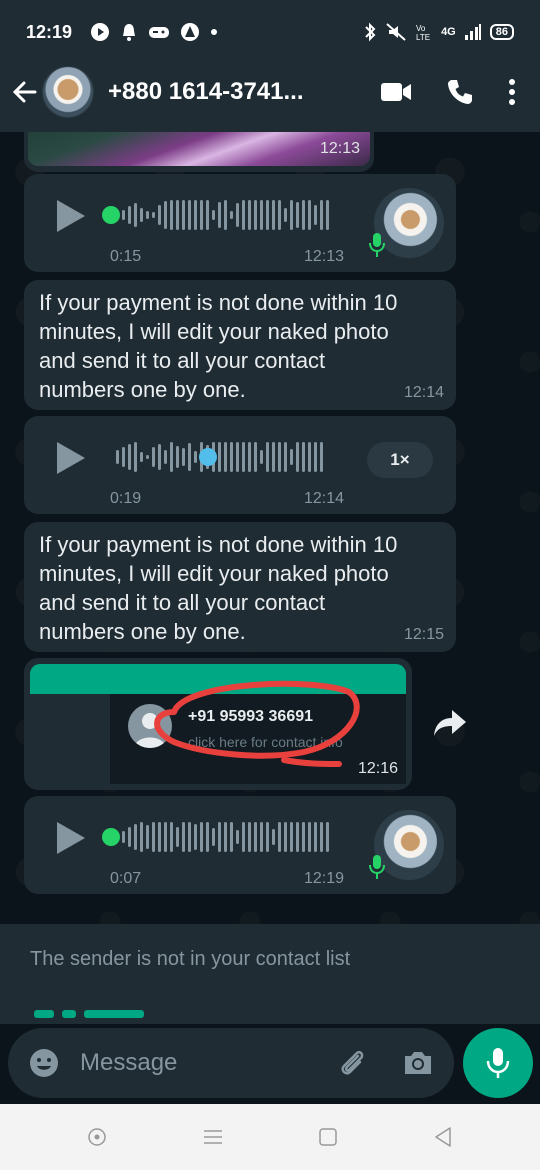  I want to click on dot-icon, so click(214, 32).